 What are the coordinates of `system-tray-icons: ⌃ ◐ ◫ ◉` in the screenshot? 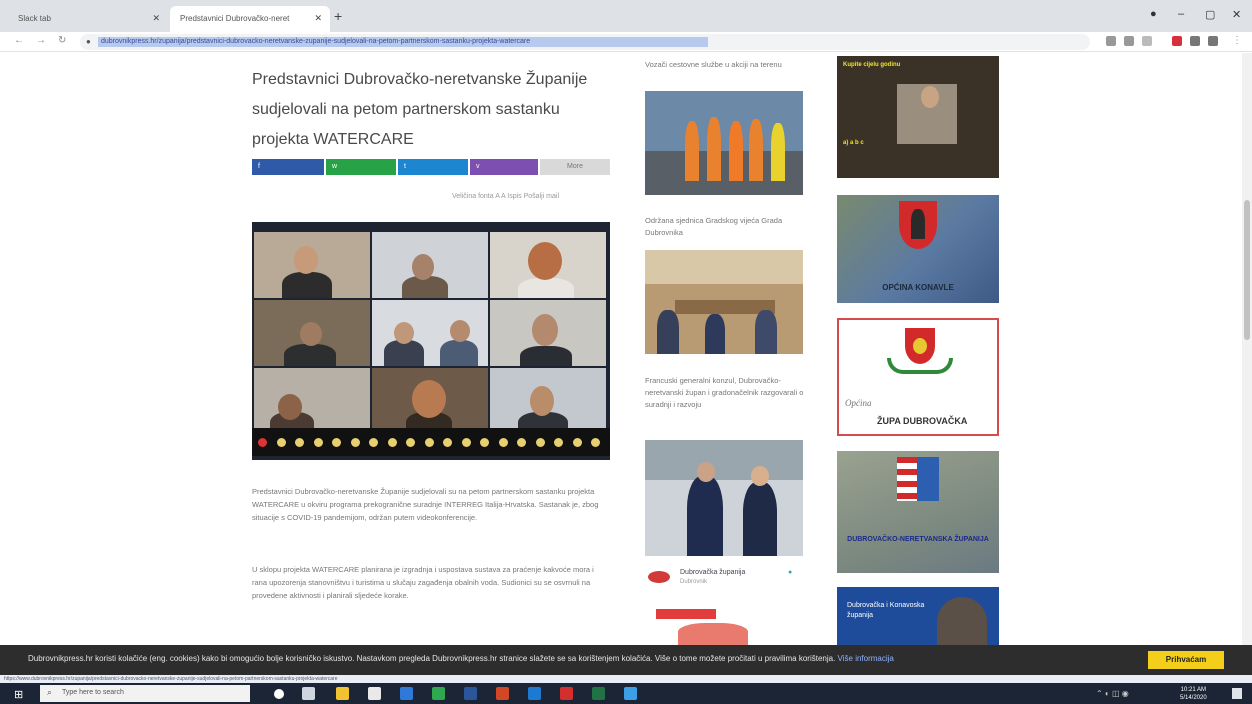 It's located at (1112, 693).